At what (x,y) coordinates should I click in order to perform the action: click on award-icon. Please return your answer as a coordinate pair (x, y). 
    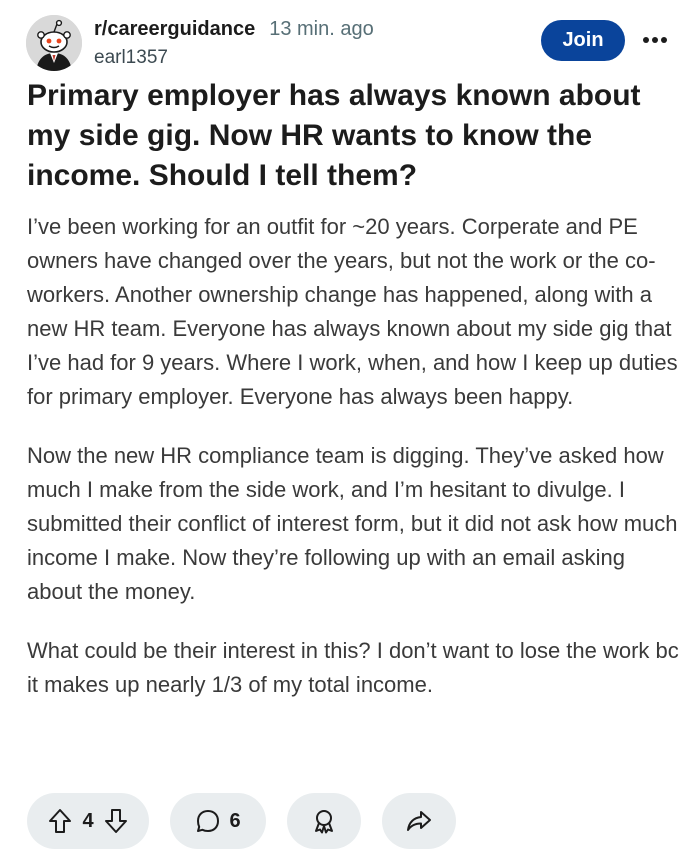
    Looking at the image, I should click on (324, 821).